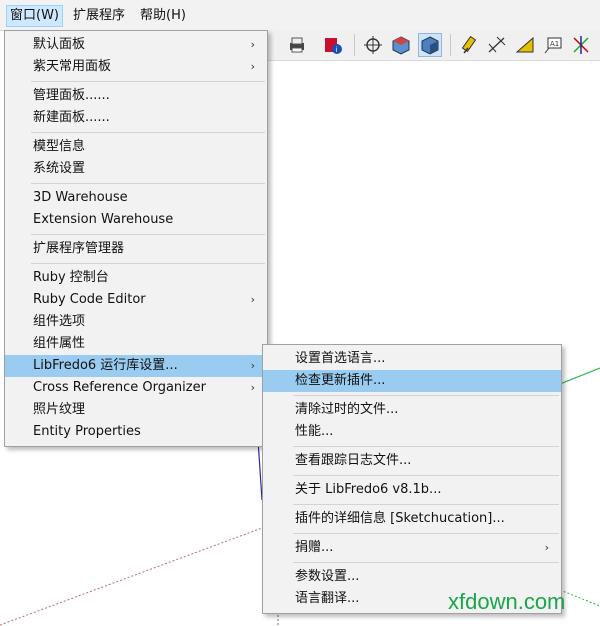 Image resolution: width=600 pixels, height=626 pixels. Describe the element at coordinates (136, 67) in the screenshot. I see `window-menu-item: 紫天常用面板 ›` at that location.